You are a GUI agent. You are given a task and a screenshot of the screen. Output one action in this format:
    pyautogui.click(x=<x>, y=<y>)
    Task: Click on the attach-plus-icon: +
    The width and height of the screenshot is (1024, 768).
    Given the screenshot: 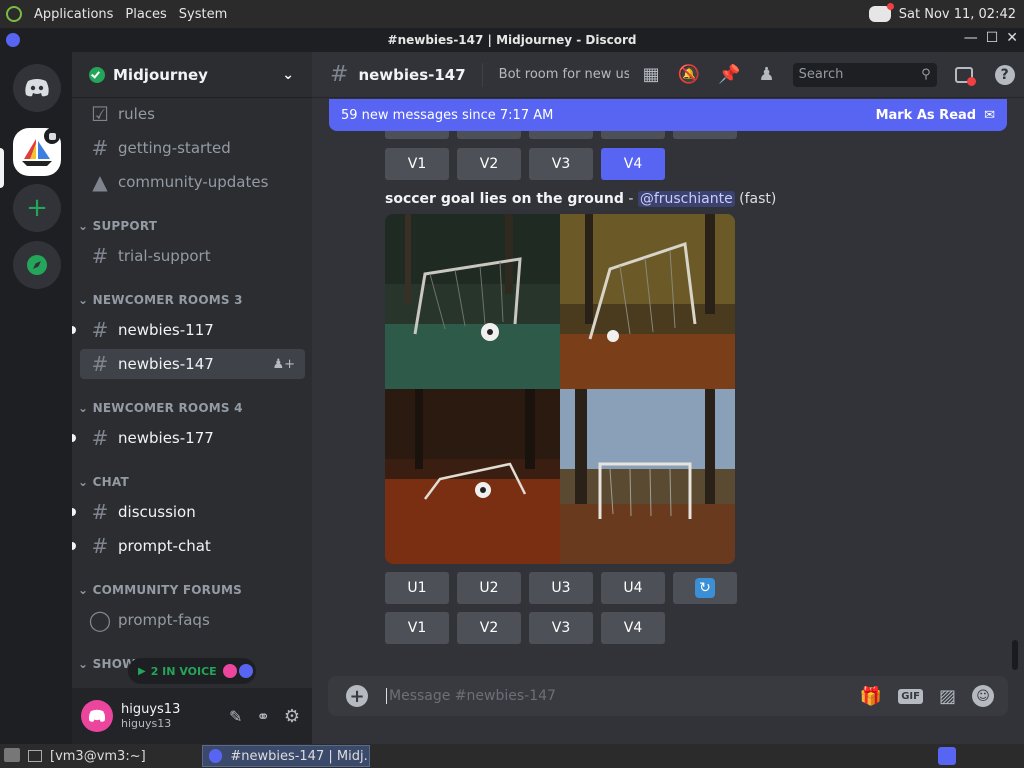 What is the action you would take?
    pyautogui.click(x=357, y=696)
    